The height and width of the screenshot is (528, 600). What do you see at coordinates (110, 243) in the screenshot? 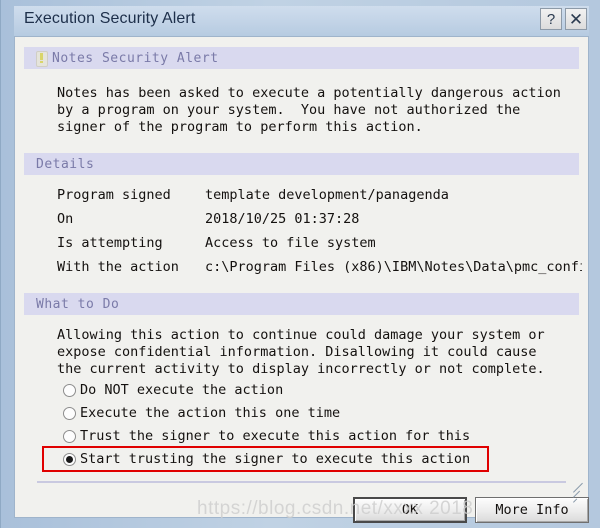
I see `detail-label: Is attempting` at bounding box center [110, 243].